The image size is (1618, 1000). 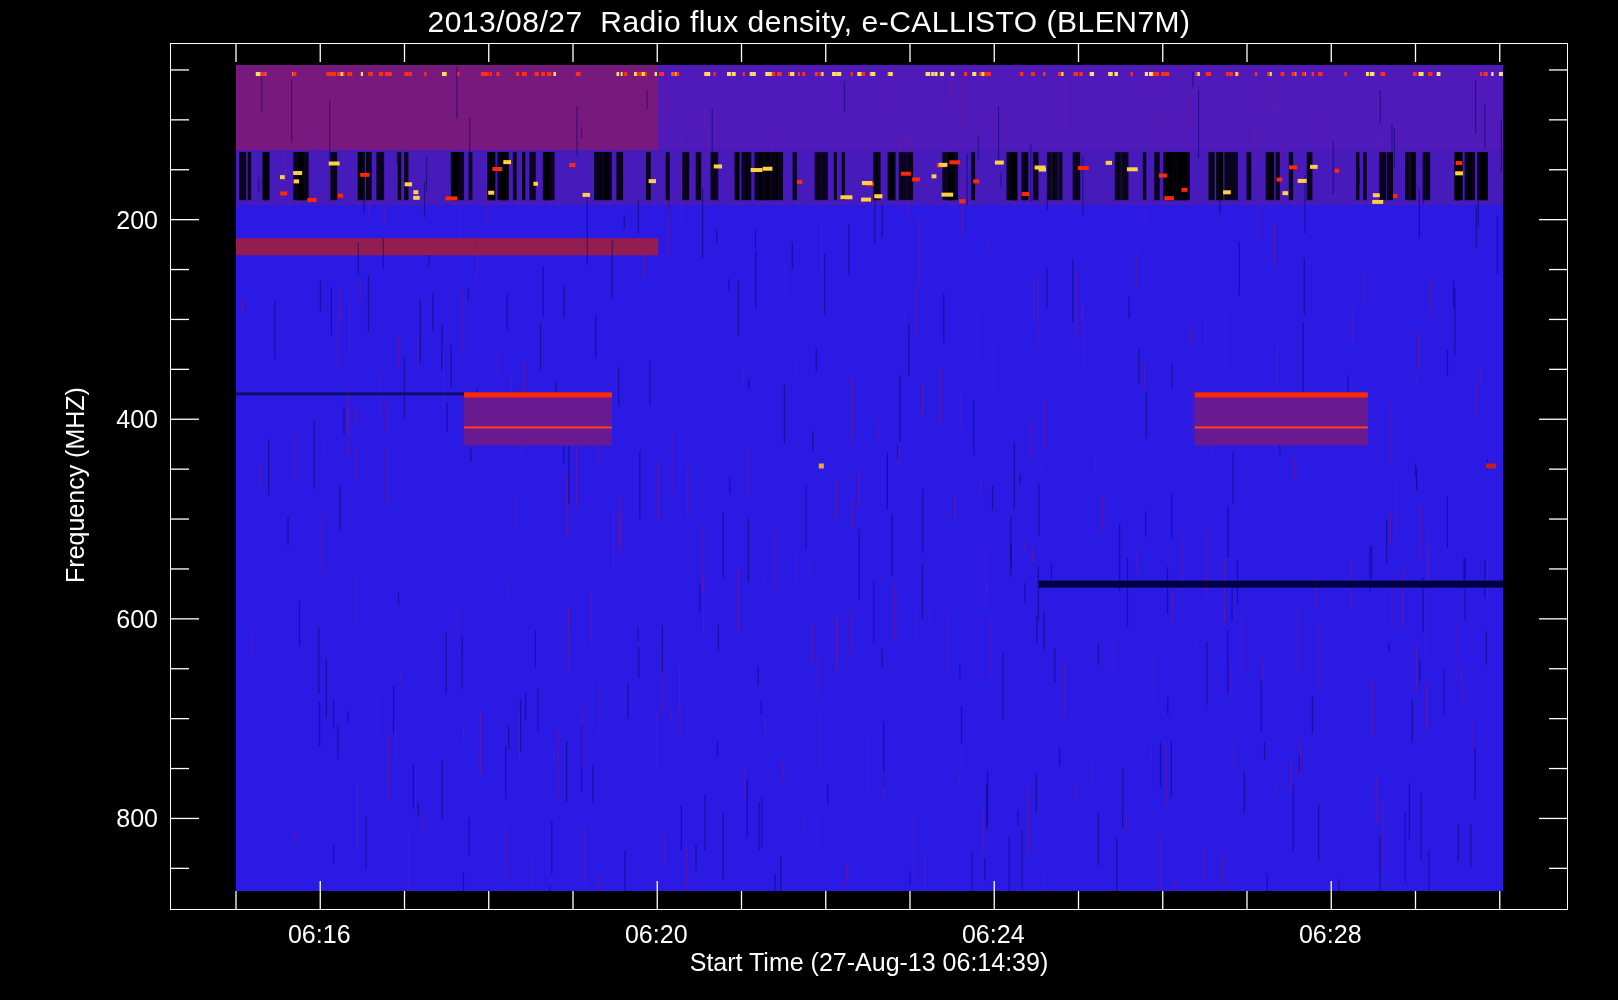 I want to click on axis-label: Start Time (27-Aug-13 06:14:39), so click(x=869, y=962).